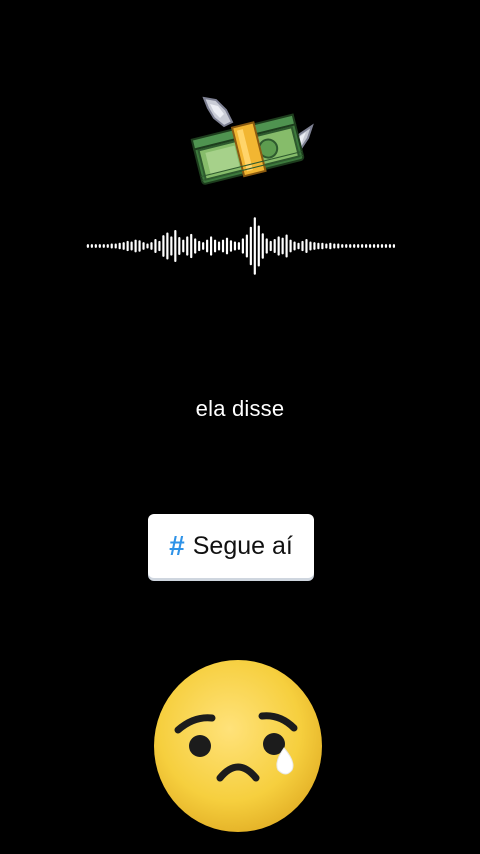  I want to click on audio-waveform, so click(241, 246).